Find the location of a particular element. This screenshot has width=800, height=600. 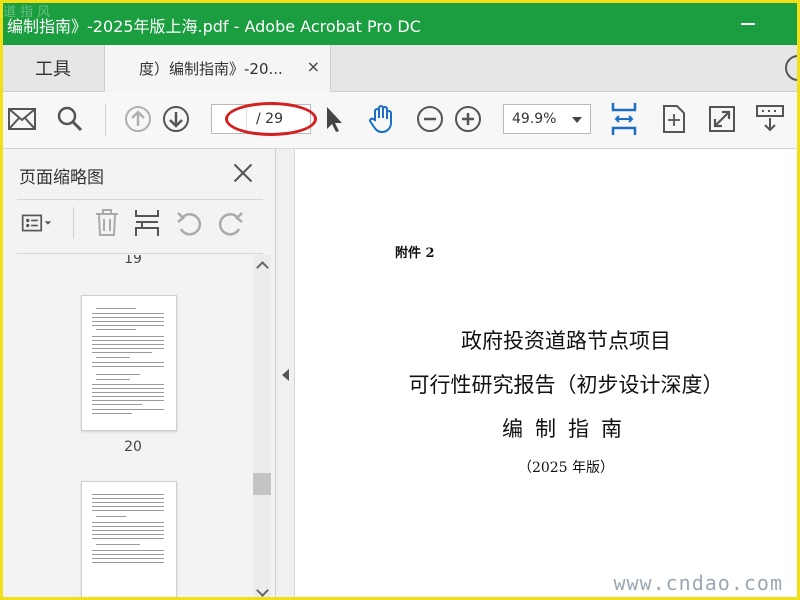

doc-title-line2: 可行性研究报告（初步设计深度） is located at coordinates (566, 385).